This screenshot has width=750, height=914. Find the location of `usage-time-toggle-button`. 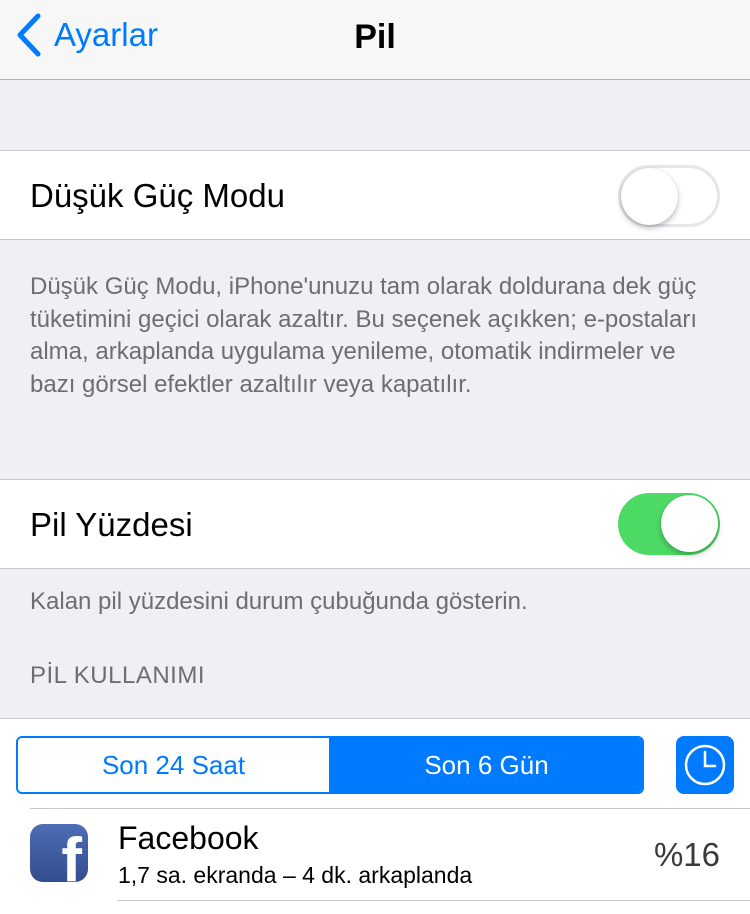

usage-time-toggle-button is located at coordinates (705, 765).